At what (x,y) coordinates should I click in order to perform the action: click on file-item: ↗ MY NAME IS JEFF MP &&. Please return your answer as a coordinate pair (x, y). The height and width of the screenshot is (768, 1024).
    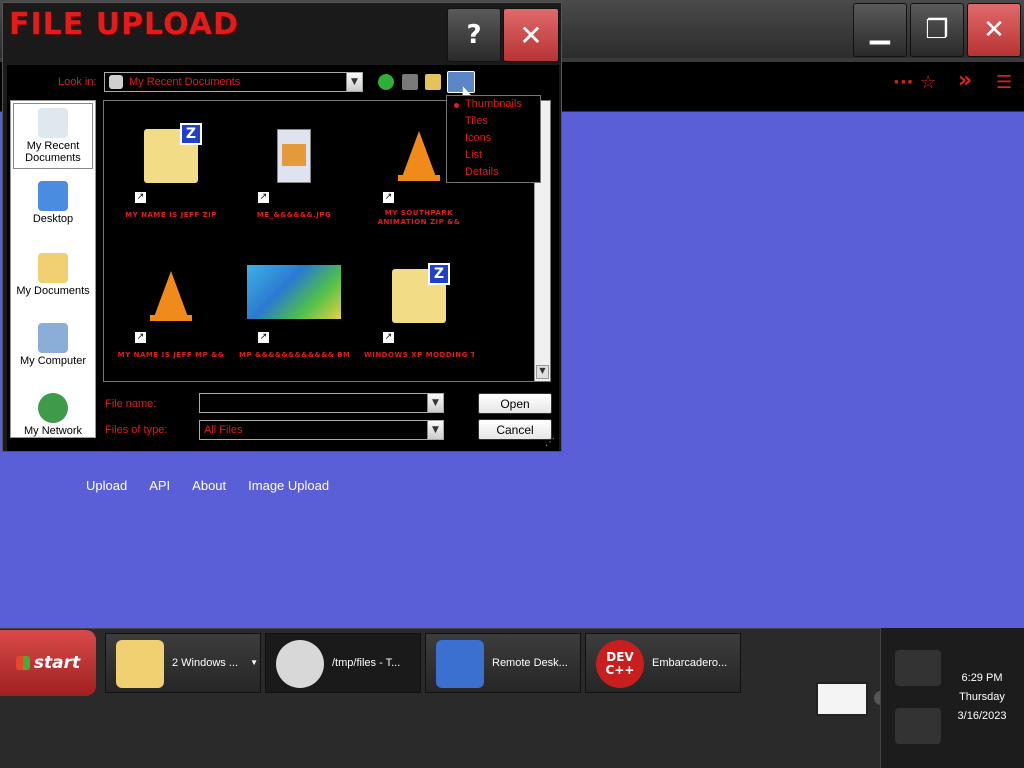
    Looking at the image, I should click on (171, 314).